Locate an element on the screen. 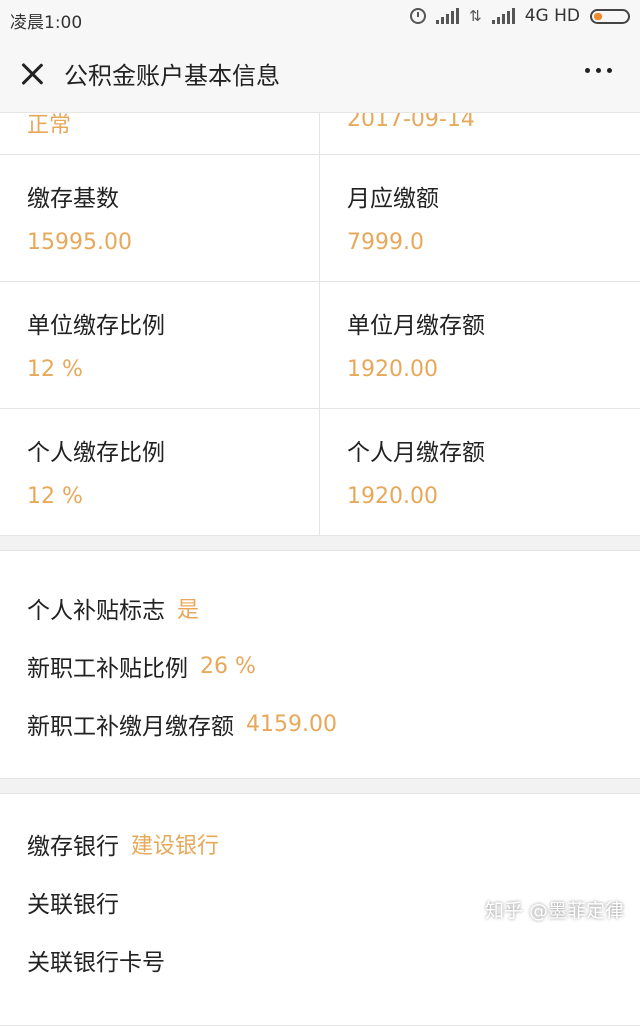  employer-monthly-label: 单位月缴存额 is located at coordinates (416, 326).